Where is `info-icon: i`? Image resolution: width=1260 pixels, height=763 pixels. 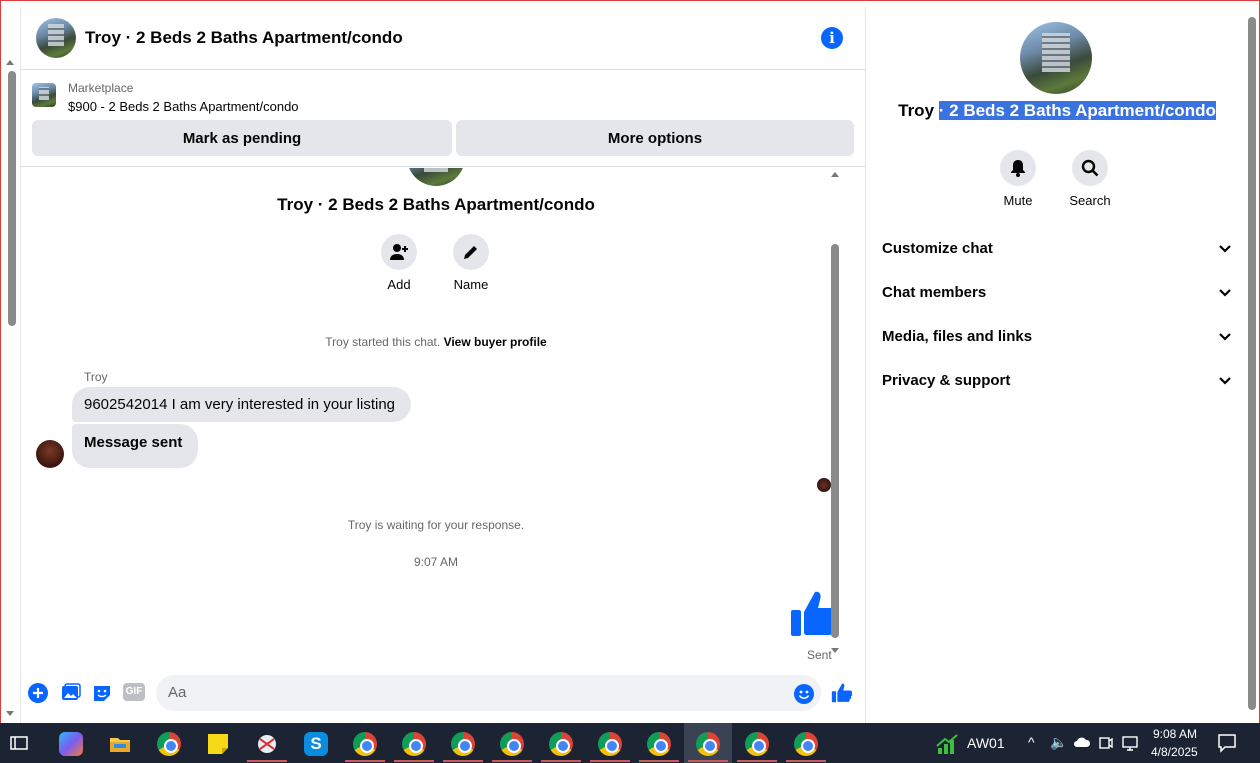 info-icon: i is located at coordinates (832, 38).